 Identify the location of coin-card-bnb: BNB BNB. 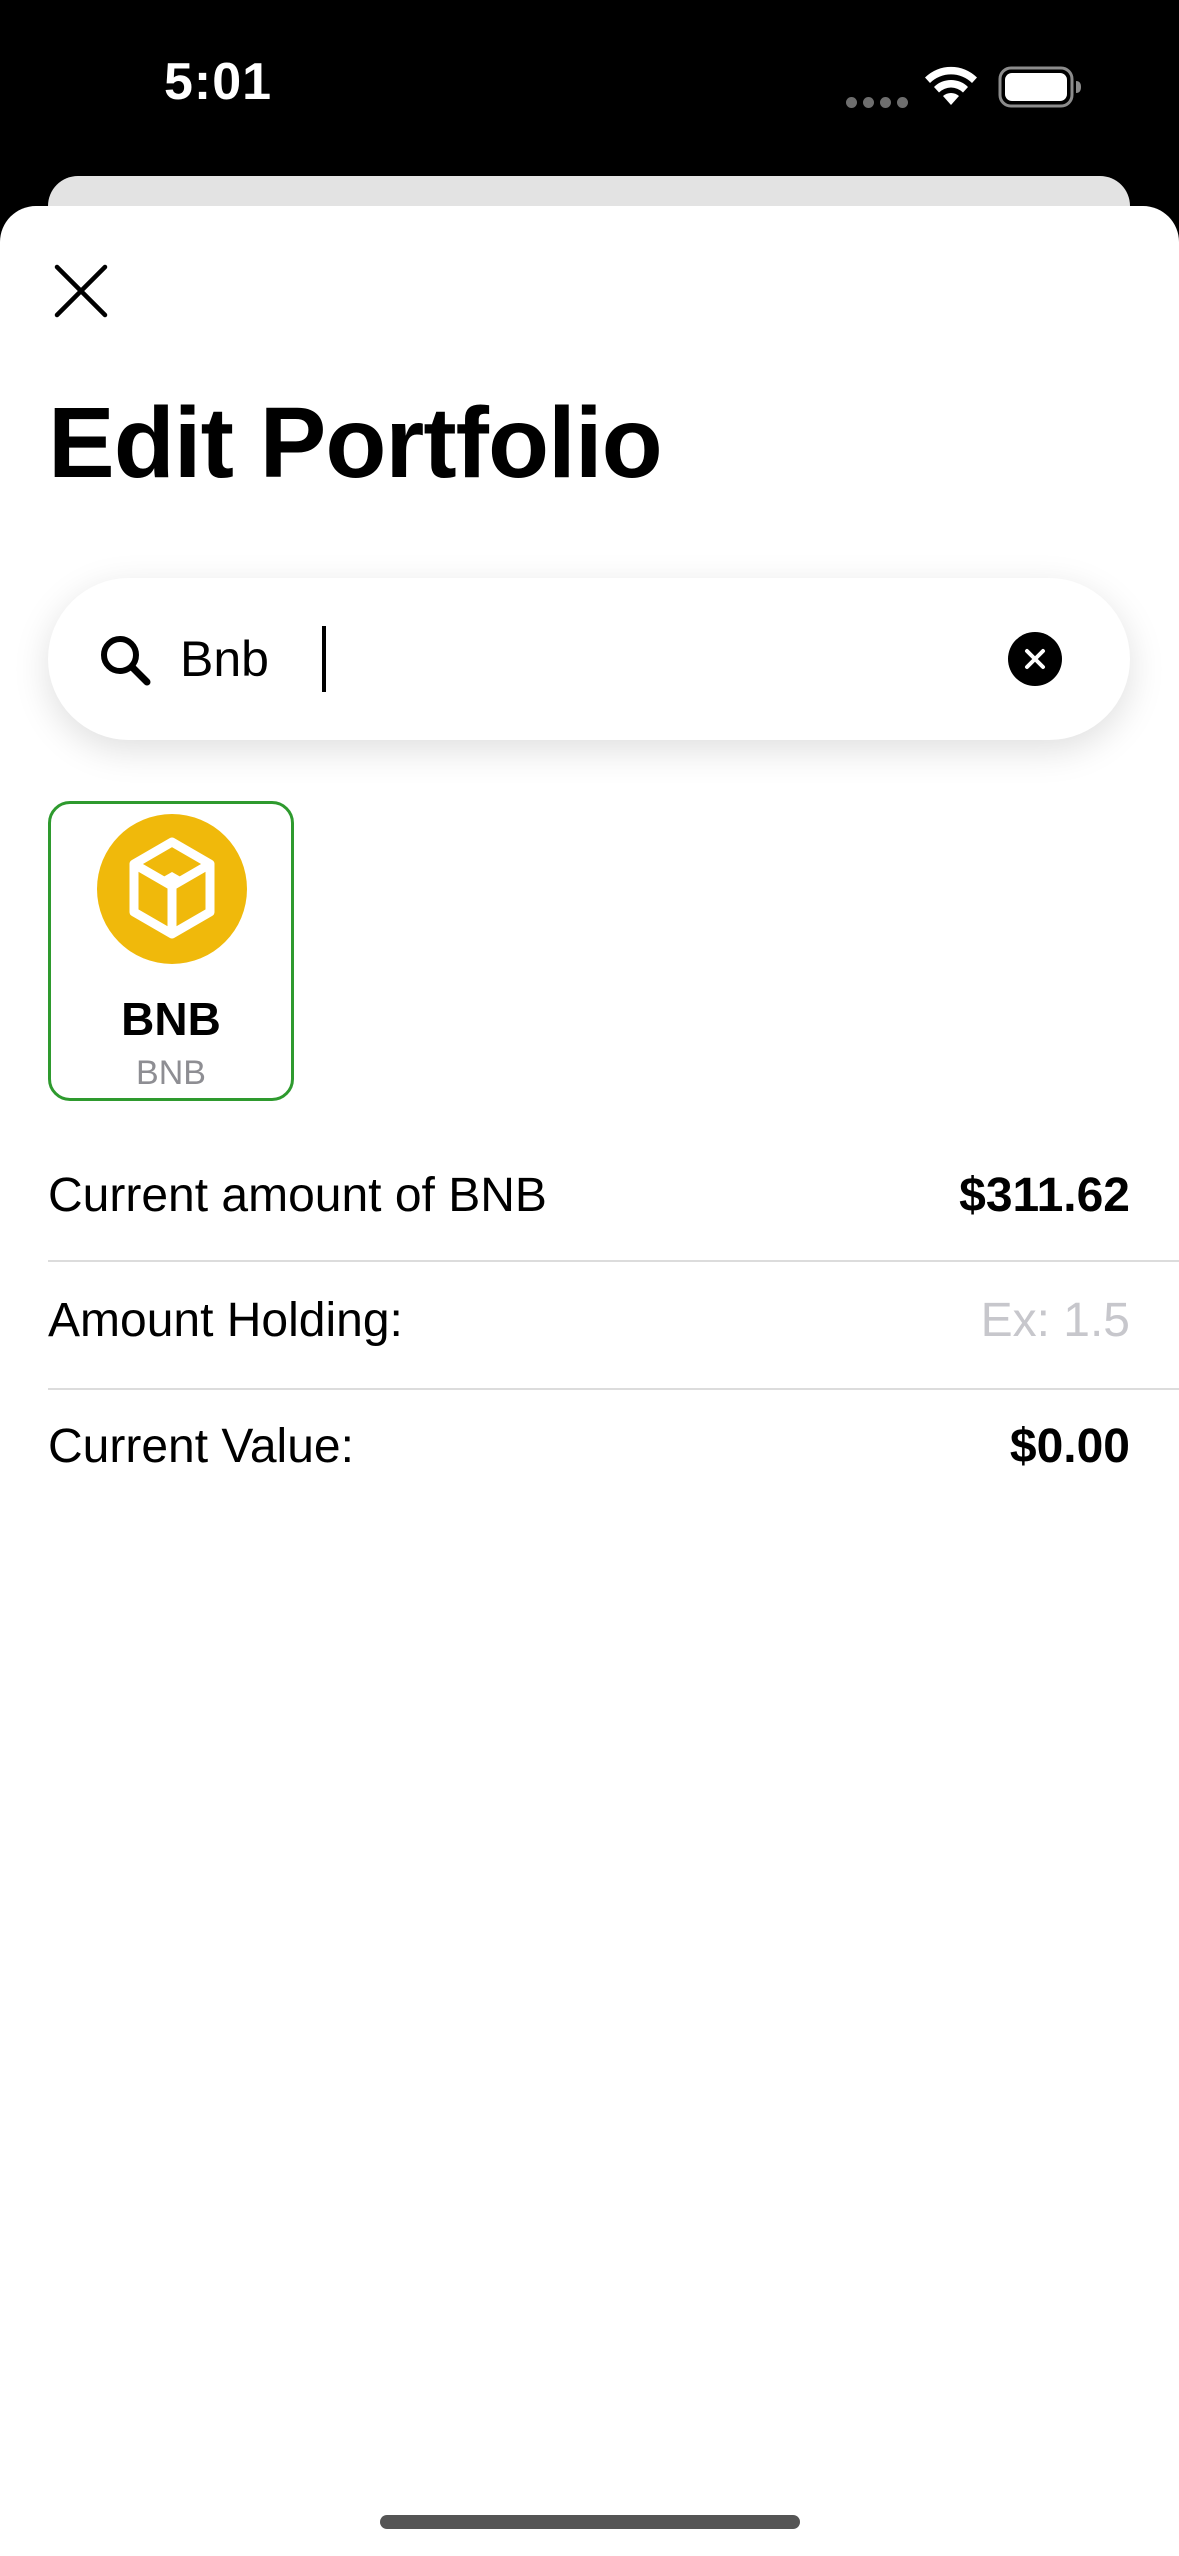
(171, 951).